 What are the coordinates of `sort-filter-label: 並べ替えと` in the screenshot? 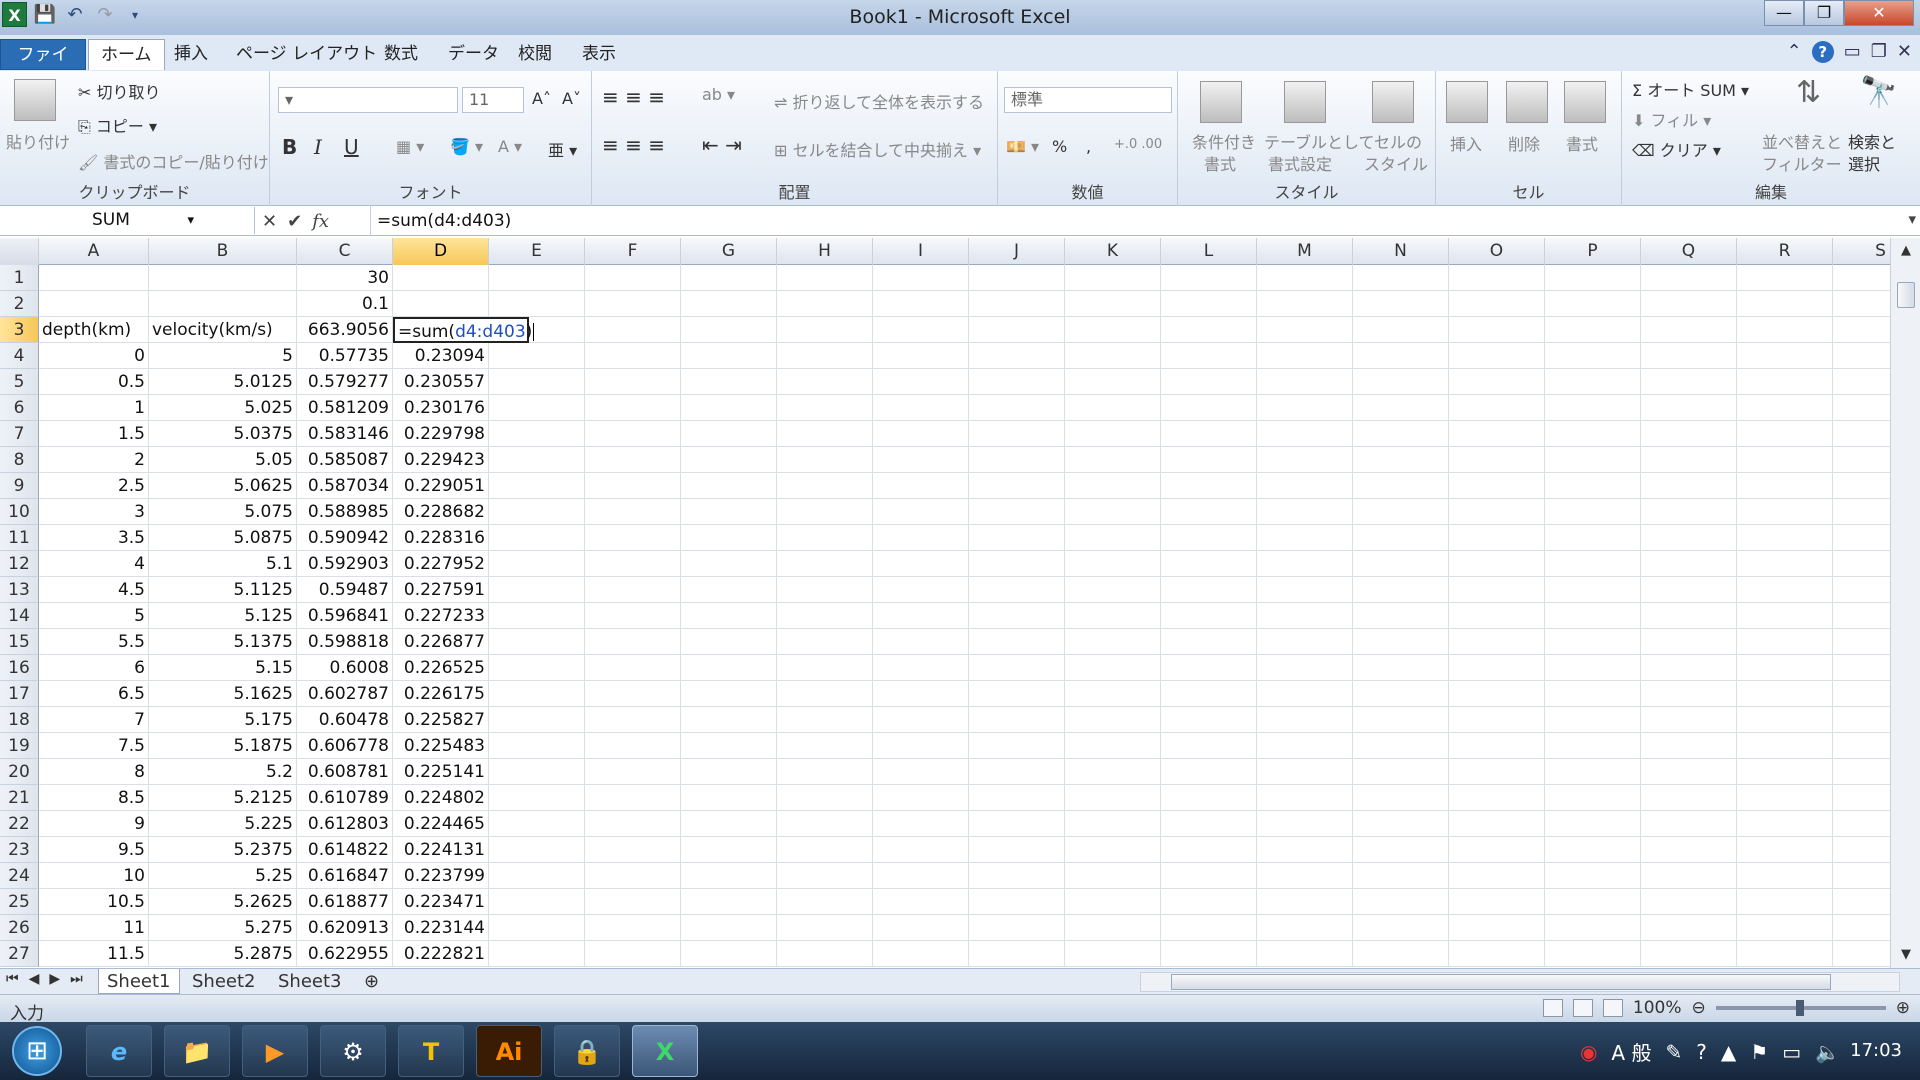 It's located at (1802, 141).